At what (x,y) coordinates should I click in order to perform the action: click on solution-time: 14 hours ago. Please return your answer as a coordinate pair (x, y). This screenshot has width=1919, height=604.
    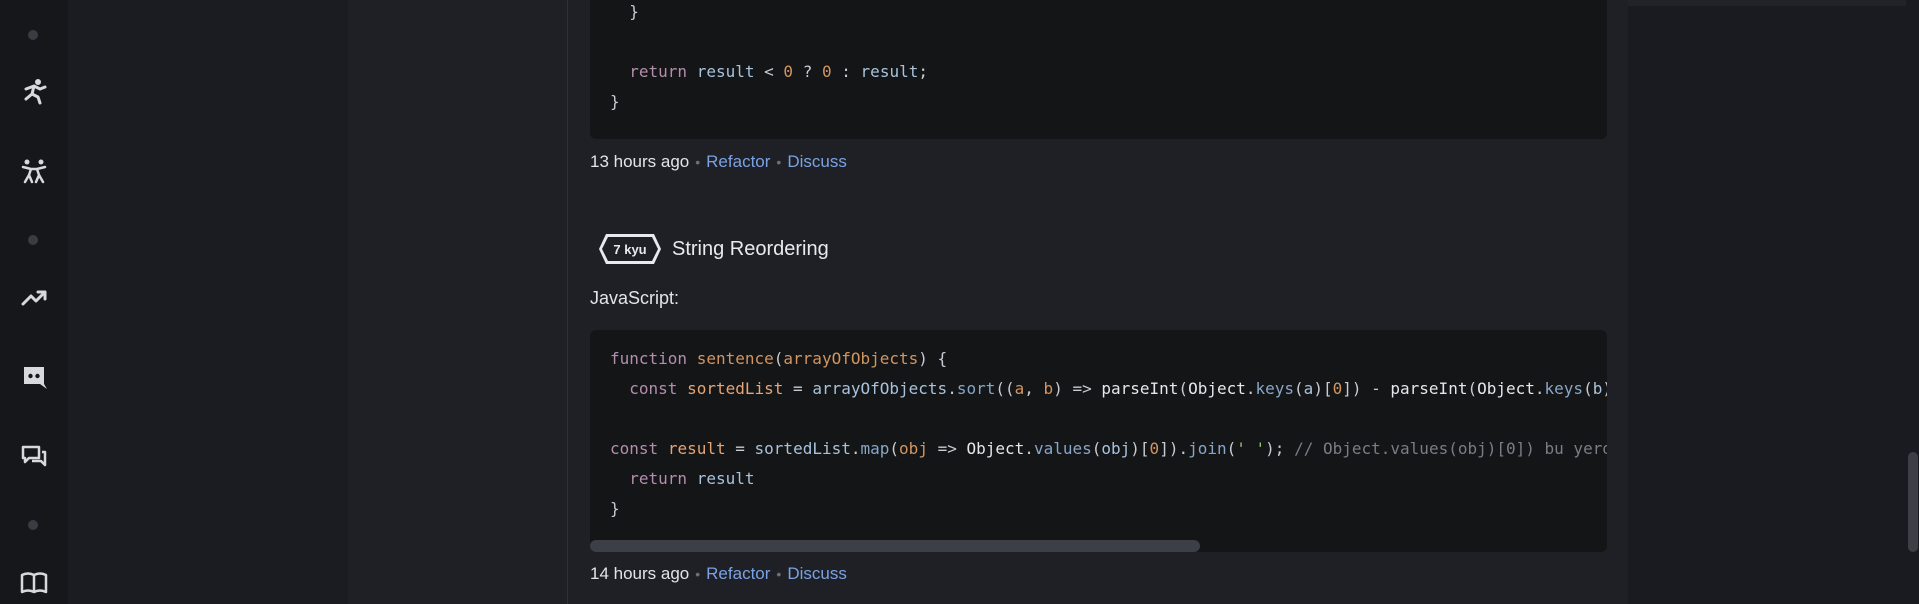
    Looking at the image, I should click on (640, 573).